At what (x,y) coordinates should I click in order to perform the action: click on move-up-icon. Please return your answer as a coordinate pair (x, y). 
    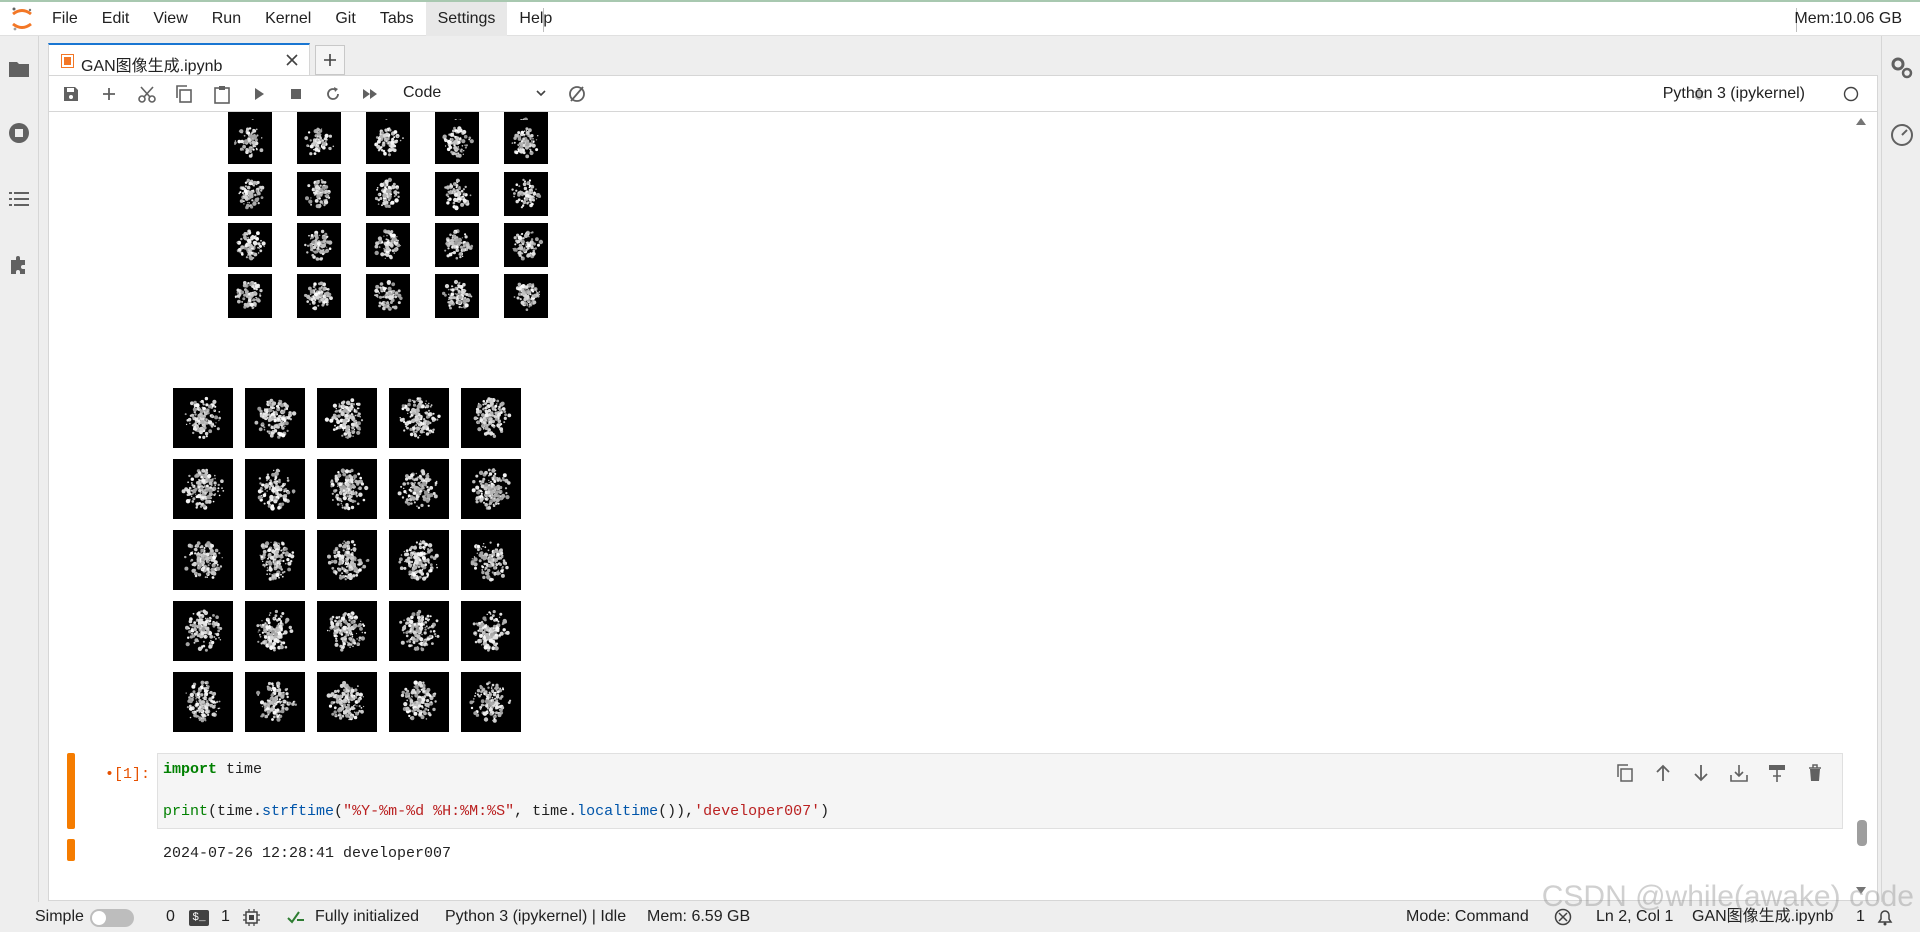
    Looking at the image, I should click on (1663, 773).